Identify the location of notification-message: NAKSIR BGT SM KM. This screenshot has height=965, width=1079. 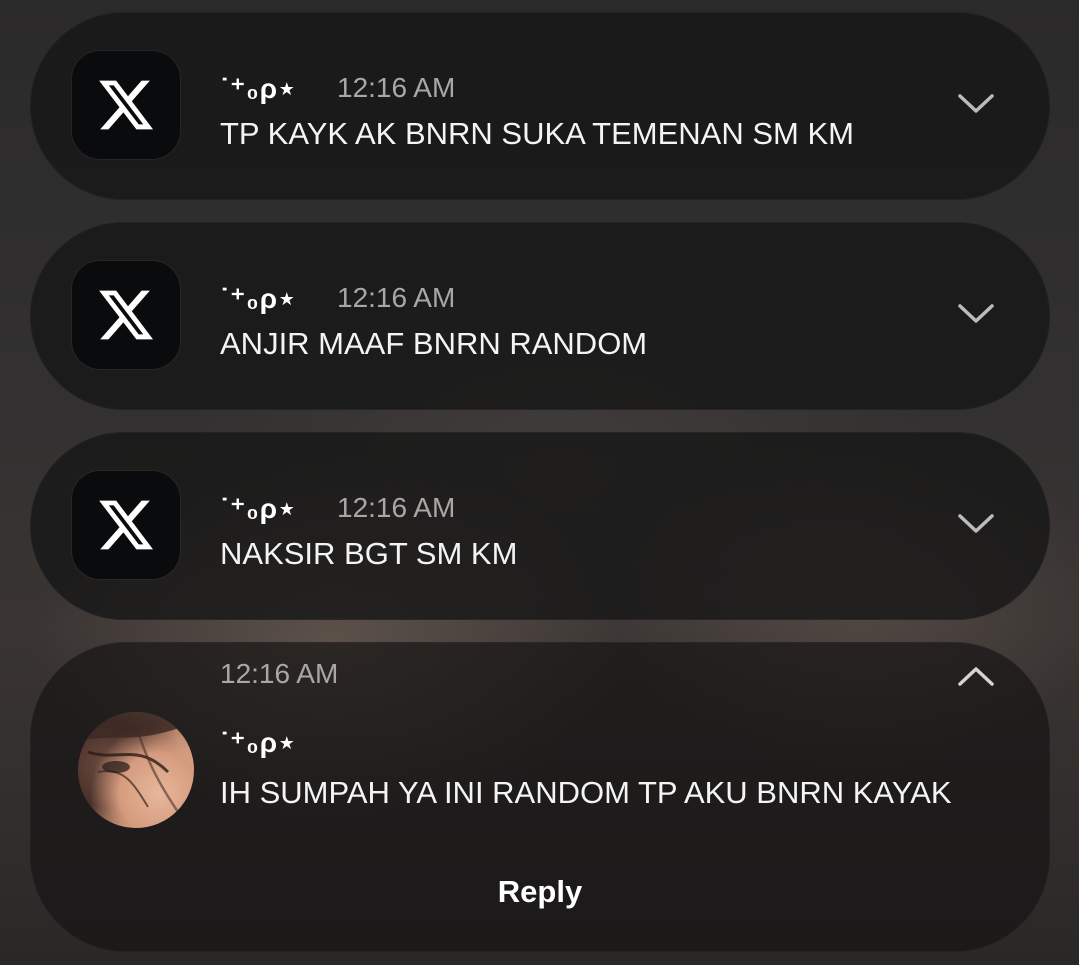
(369, 553).